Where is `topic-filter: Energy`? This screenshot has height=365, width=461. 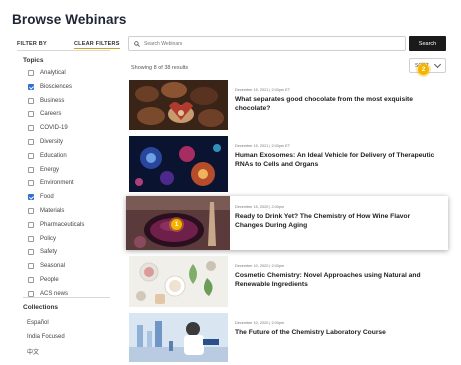 topic-filter: Energy is located at coordinates (43, 170).